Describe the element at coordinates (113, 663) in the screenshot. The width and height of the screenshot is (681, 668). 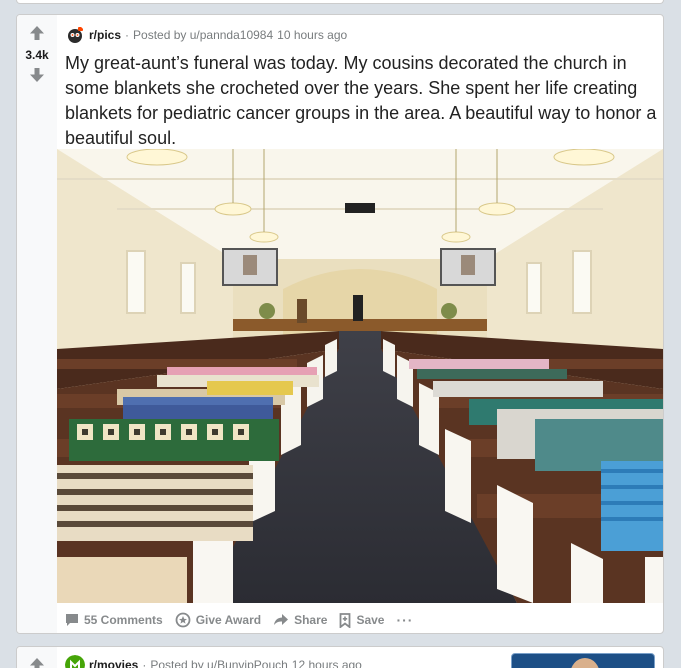
I see `subreddit-link: r/movies` at that location.